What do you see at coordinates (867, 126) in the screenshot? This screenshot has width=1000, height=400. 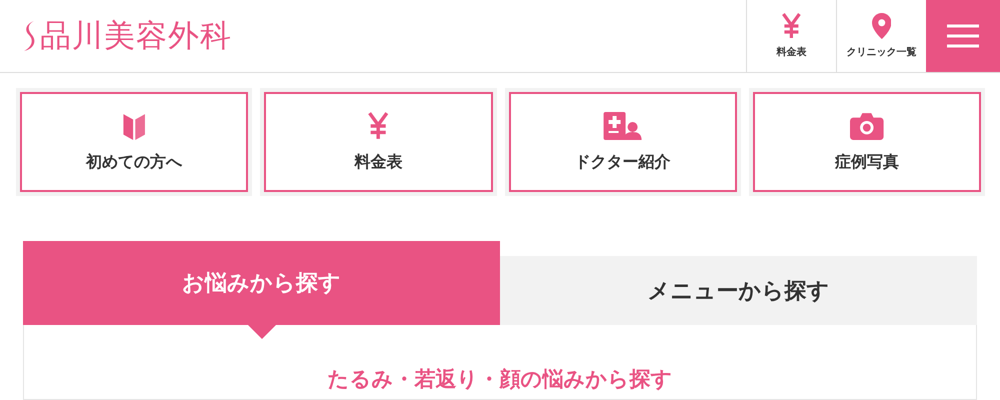 I see `camera-icon` at bounding box center [867, 126].